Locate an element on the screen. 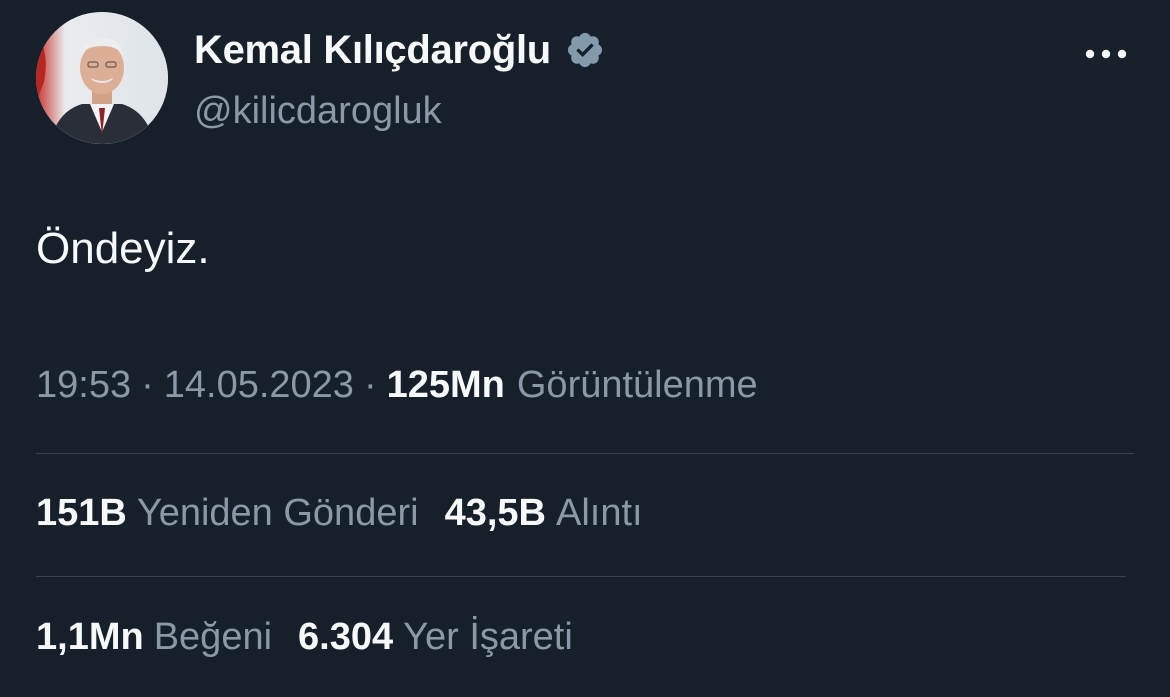 This screenshot has height=697, width=1170. retweets-label: Yeniden Gönderi is located at coordinates (277, 513).